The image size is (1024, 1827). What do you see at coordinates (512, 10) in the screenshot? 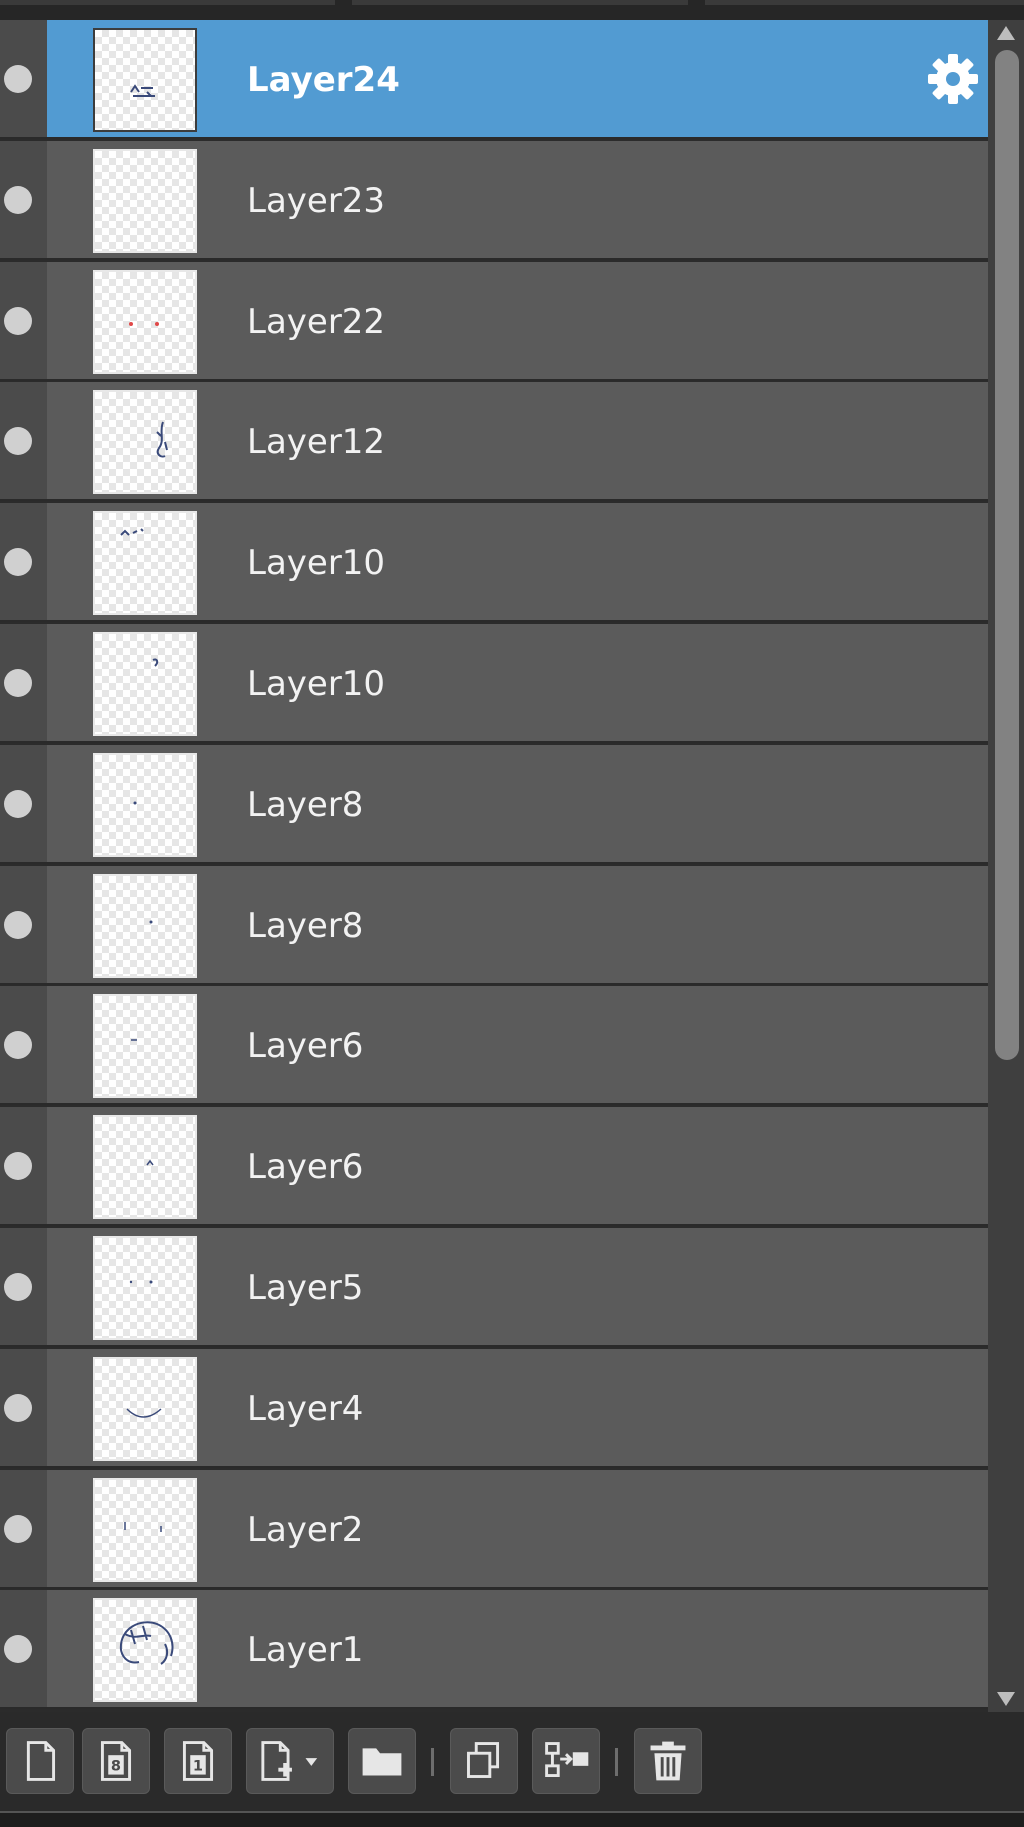
I see `panel-tab-bar` at bounding box center [512, 10].